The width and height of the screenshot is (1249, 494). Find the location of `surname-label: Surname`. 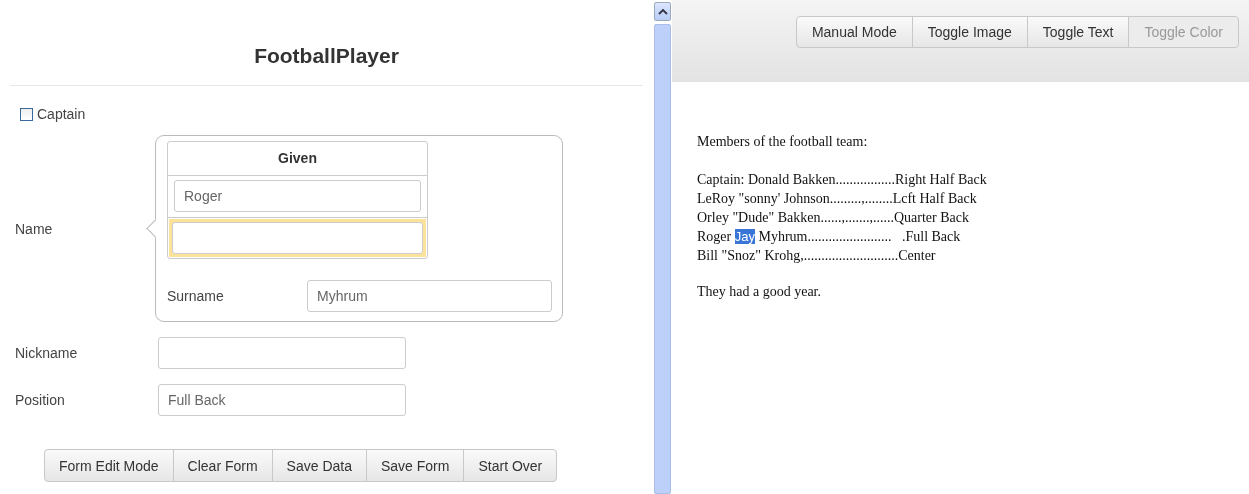

surname-label: Surname is located at coordinates (196, 296).